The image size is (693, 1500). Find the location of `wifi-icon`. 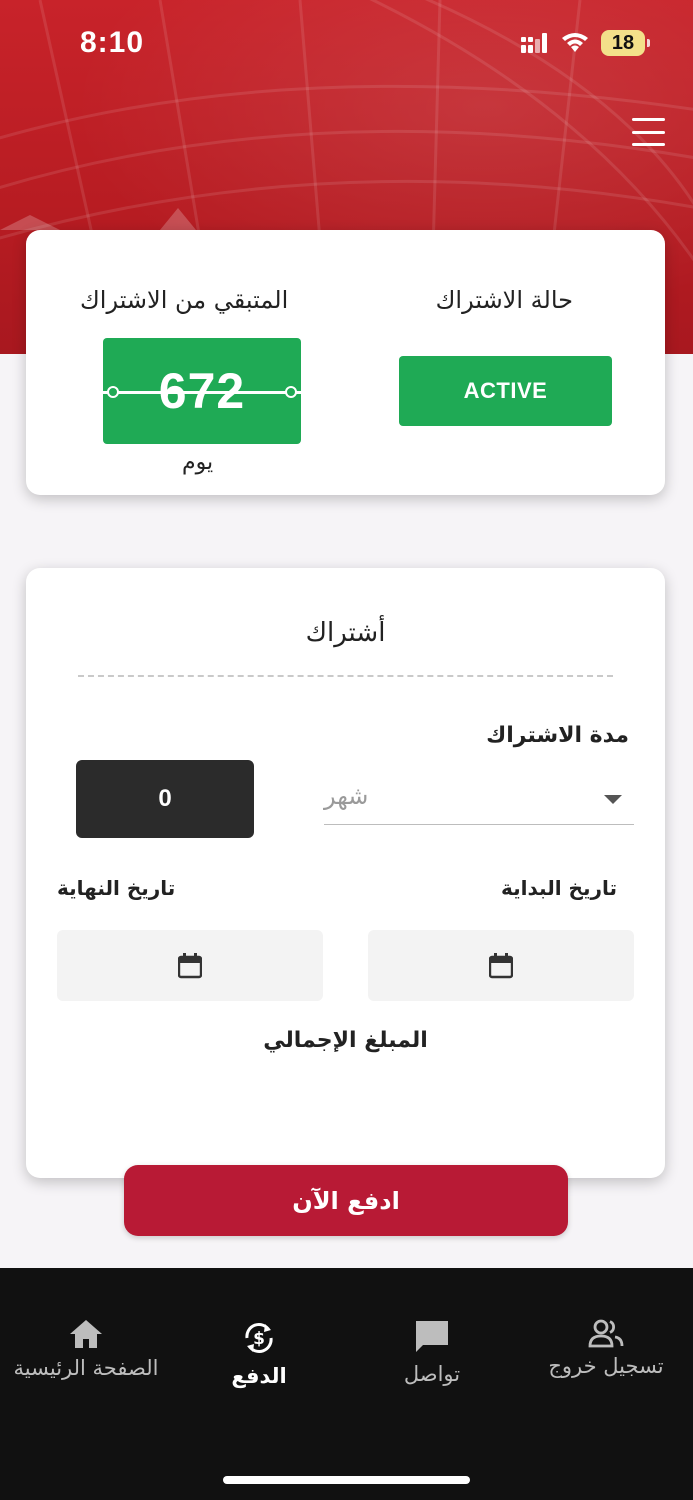

wifi-icon is located at coordinates (575, 42).